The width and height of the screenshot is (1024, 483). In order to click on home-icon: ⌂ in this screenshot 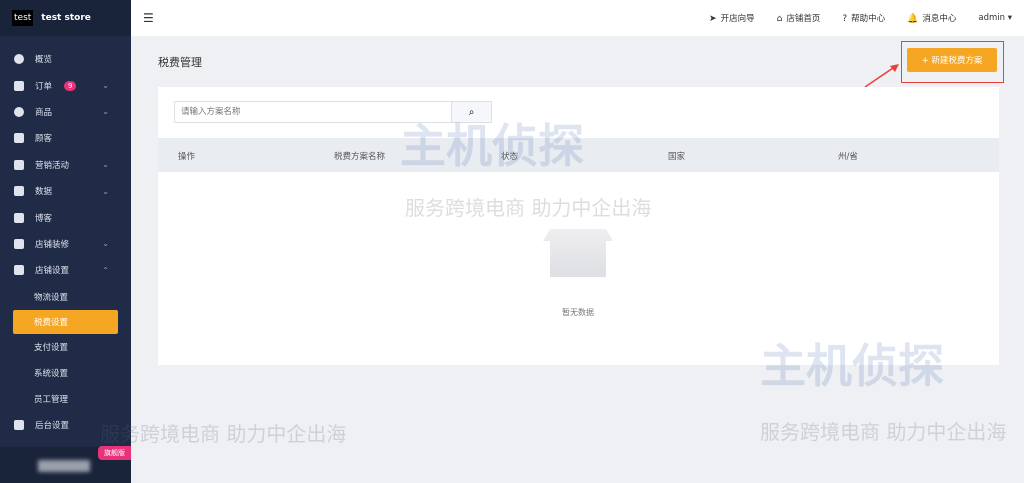, I will do `click(779, 19)`.